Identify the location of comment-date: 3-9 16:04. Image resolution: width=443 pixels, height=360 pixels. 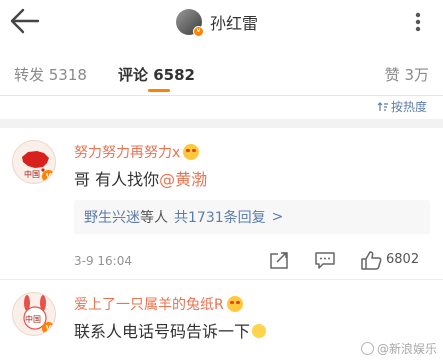
(103, 261).